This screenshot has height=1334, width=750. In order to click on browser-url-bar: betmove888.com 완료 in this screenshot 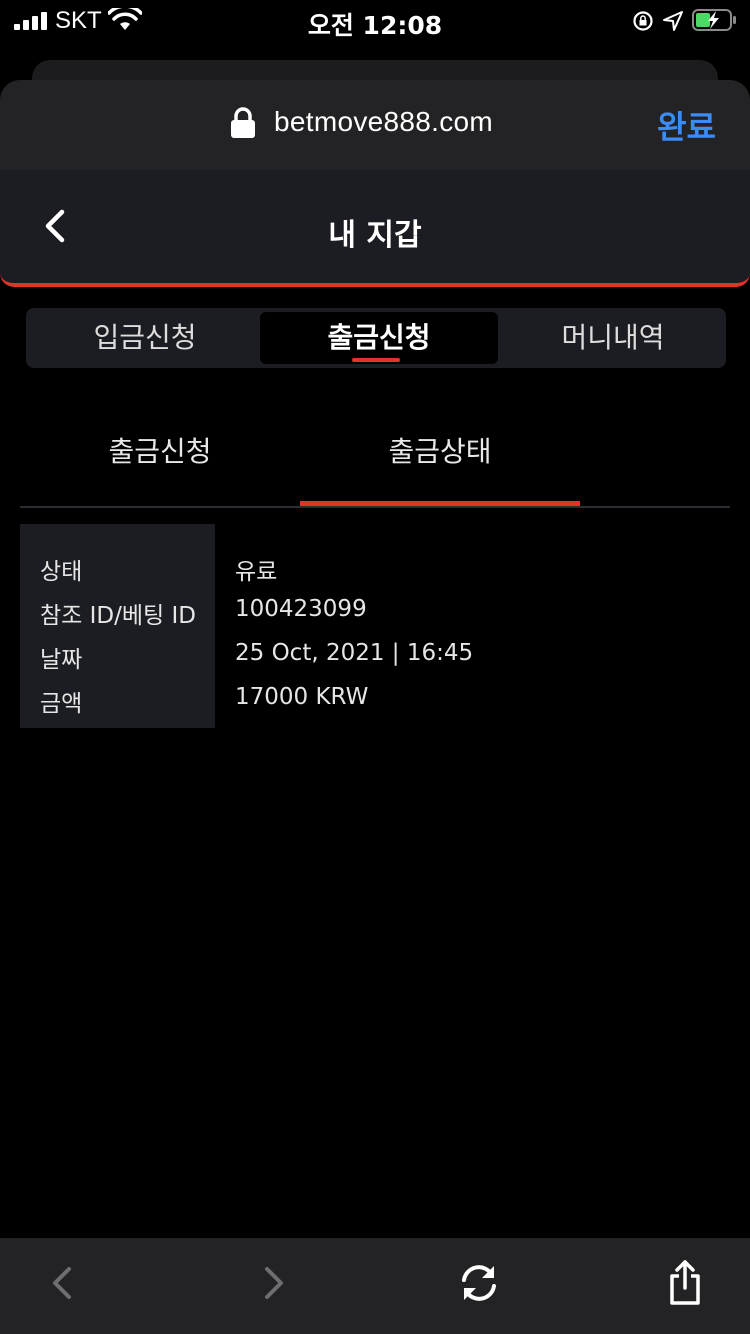, I will do `click(375, 125)`.